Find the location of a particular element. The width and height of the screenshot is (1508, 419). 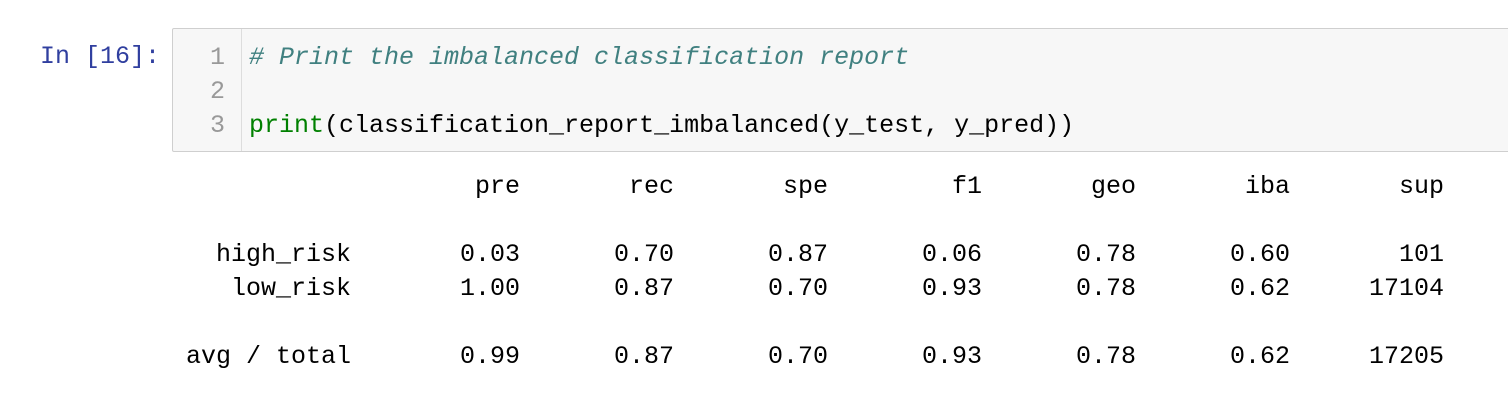

metric-value: 1.00 is located at coordinates (489, 288).